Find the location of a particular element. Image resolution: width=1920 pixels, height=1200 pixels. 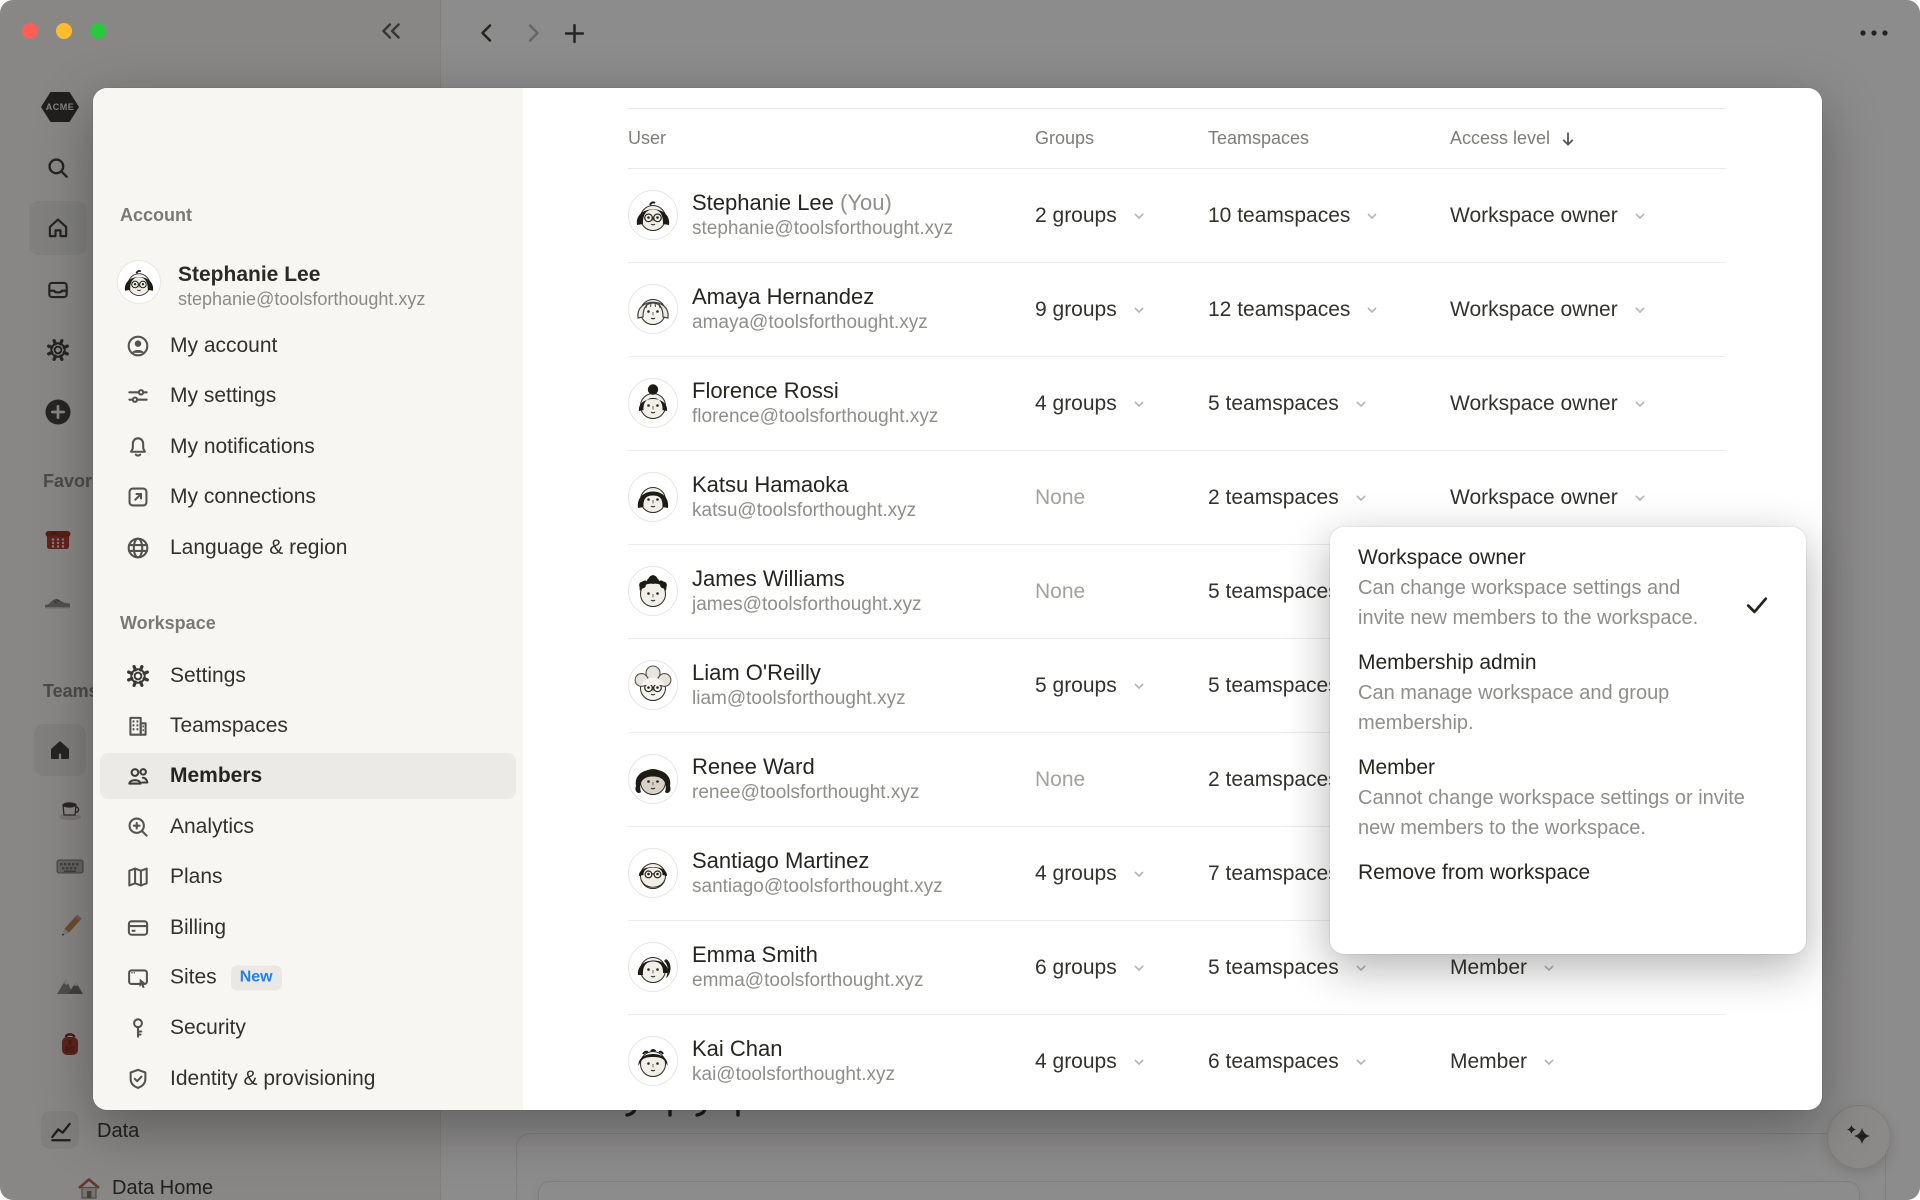

nav-item-my-connections: My connections is located at coordinates (308, 497).